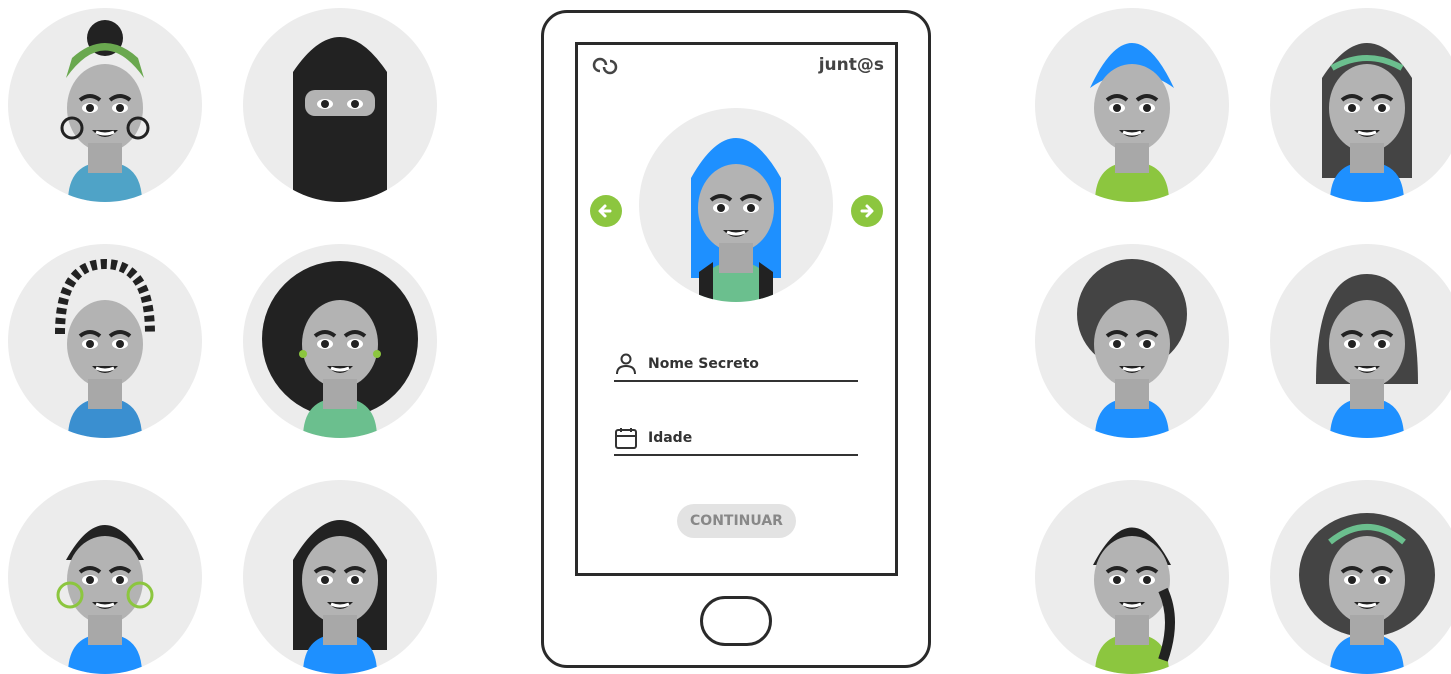 Image resolution: width=1451 pixels, height=674 pixels. I want to click on arrow-left-icon, so click(605, 211).